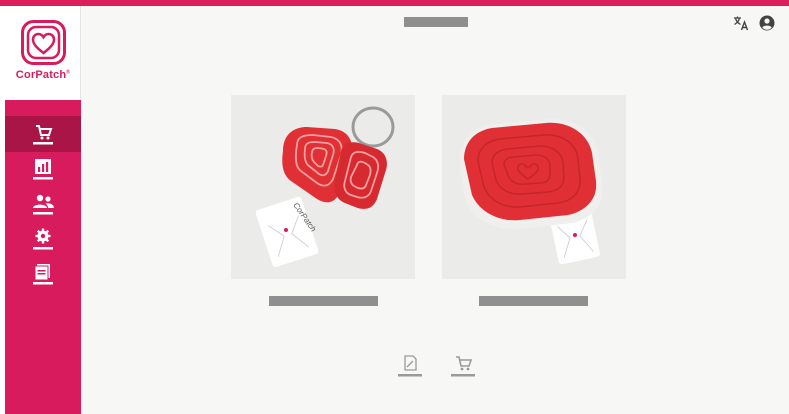 This screenshot has height=414, width=789. I want to click on cart-button, so click(463, 366).